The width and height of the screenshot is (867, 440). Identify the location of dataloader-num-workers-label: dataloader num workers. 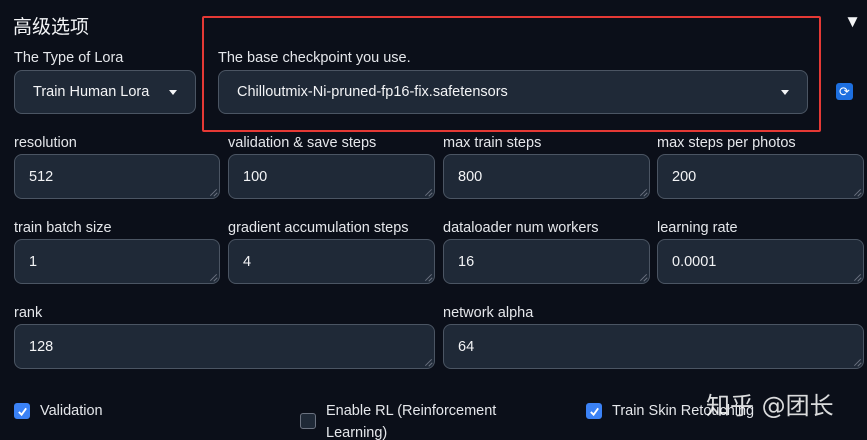
(521, 228).